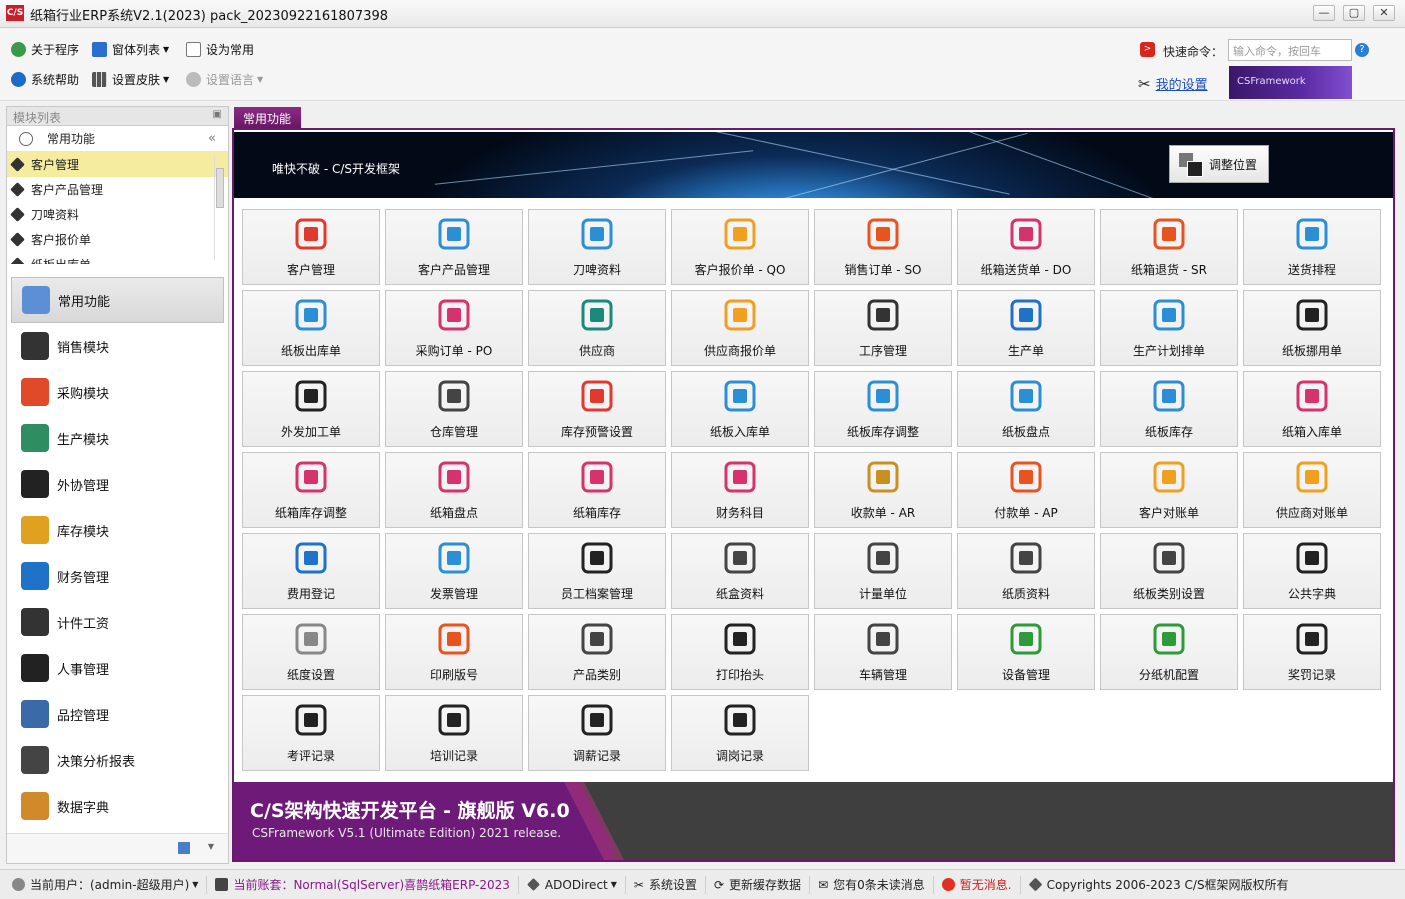  Describe the element at coordinates (117, 300) in the screenshot. I see `nav-item: 常用功能` at that location.